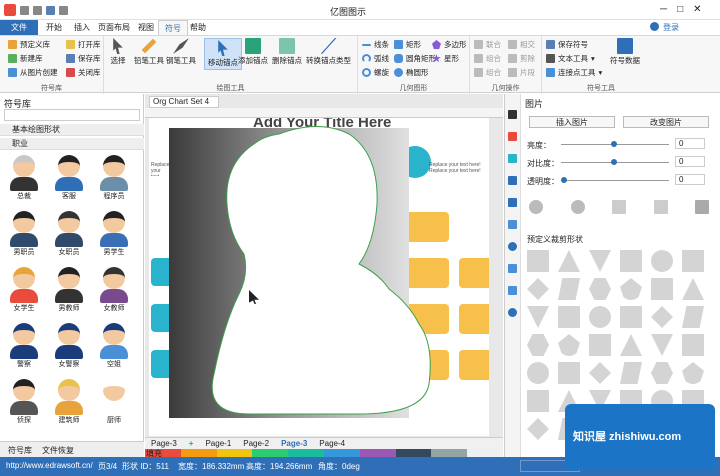 The image size is (720, 476). I want to click on brightness-value: 0, so click(690, 143).